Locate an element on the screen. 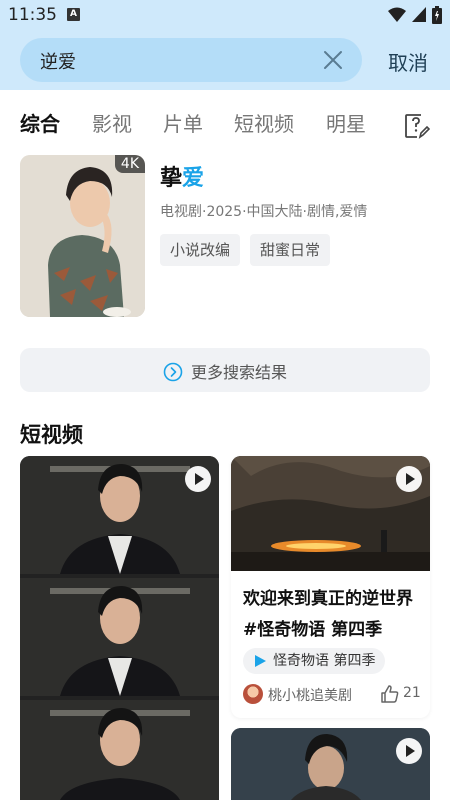 Image resolution: width=450 pixels, height=800 pixels. video-caption: 欢迎来到真正的逆世界 #怪奇物语 第四季 is located at coordinates (333, 615).